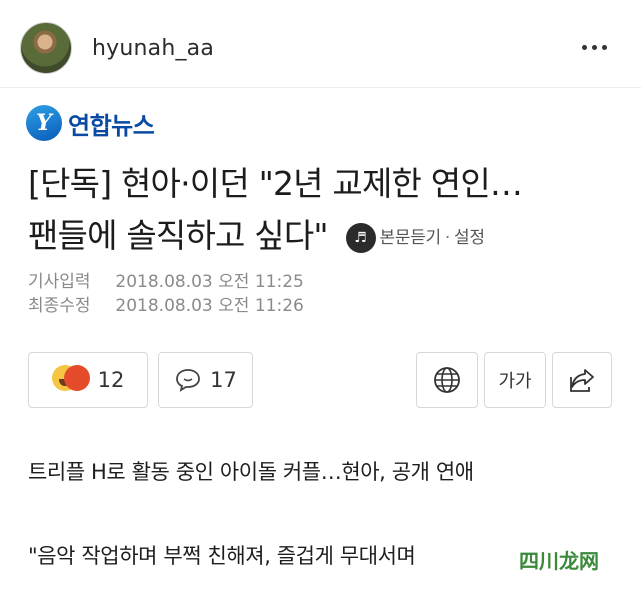  I want to click on listen-controls: ♬ 본문듣기 · 설정, so click(415, 238).